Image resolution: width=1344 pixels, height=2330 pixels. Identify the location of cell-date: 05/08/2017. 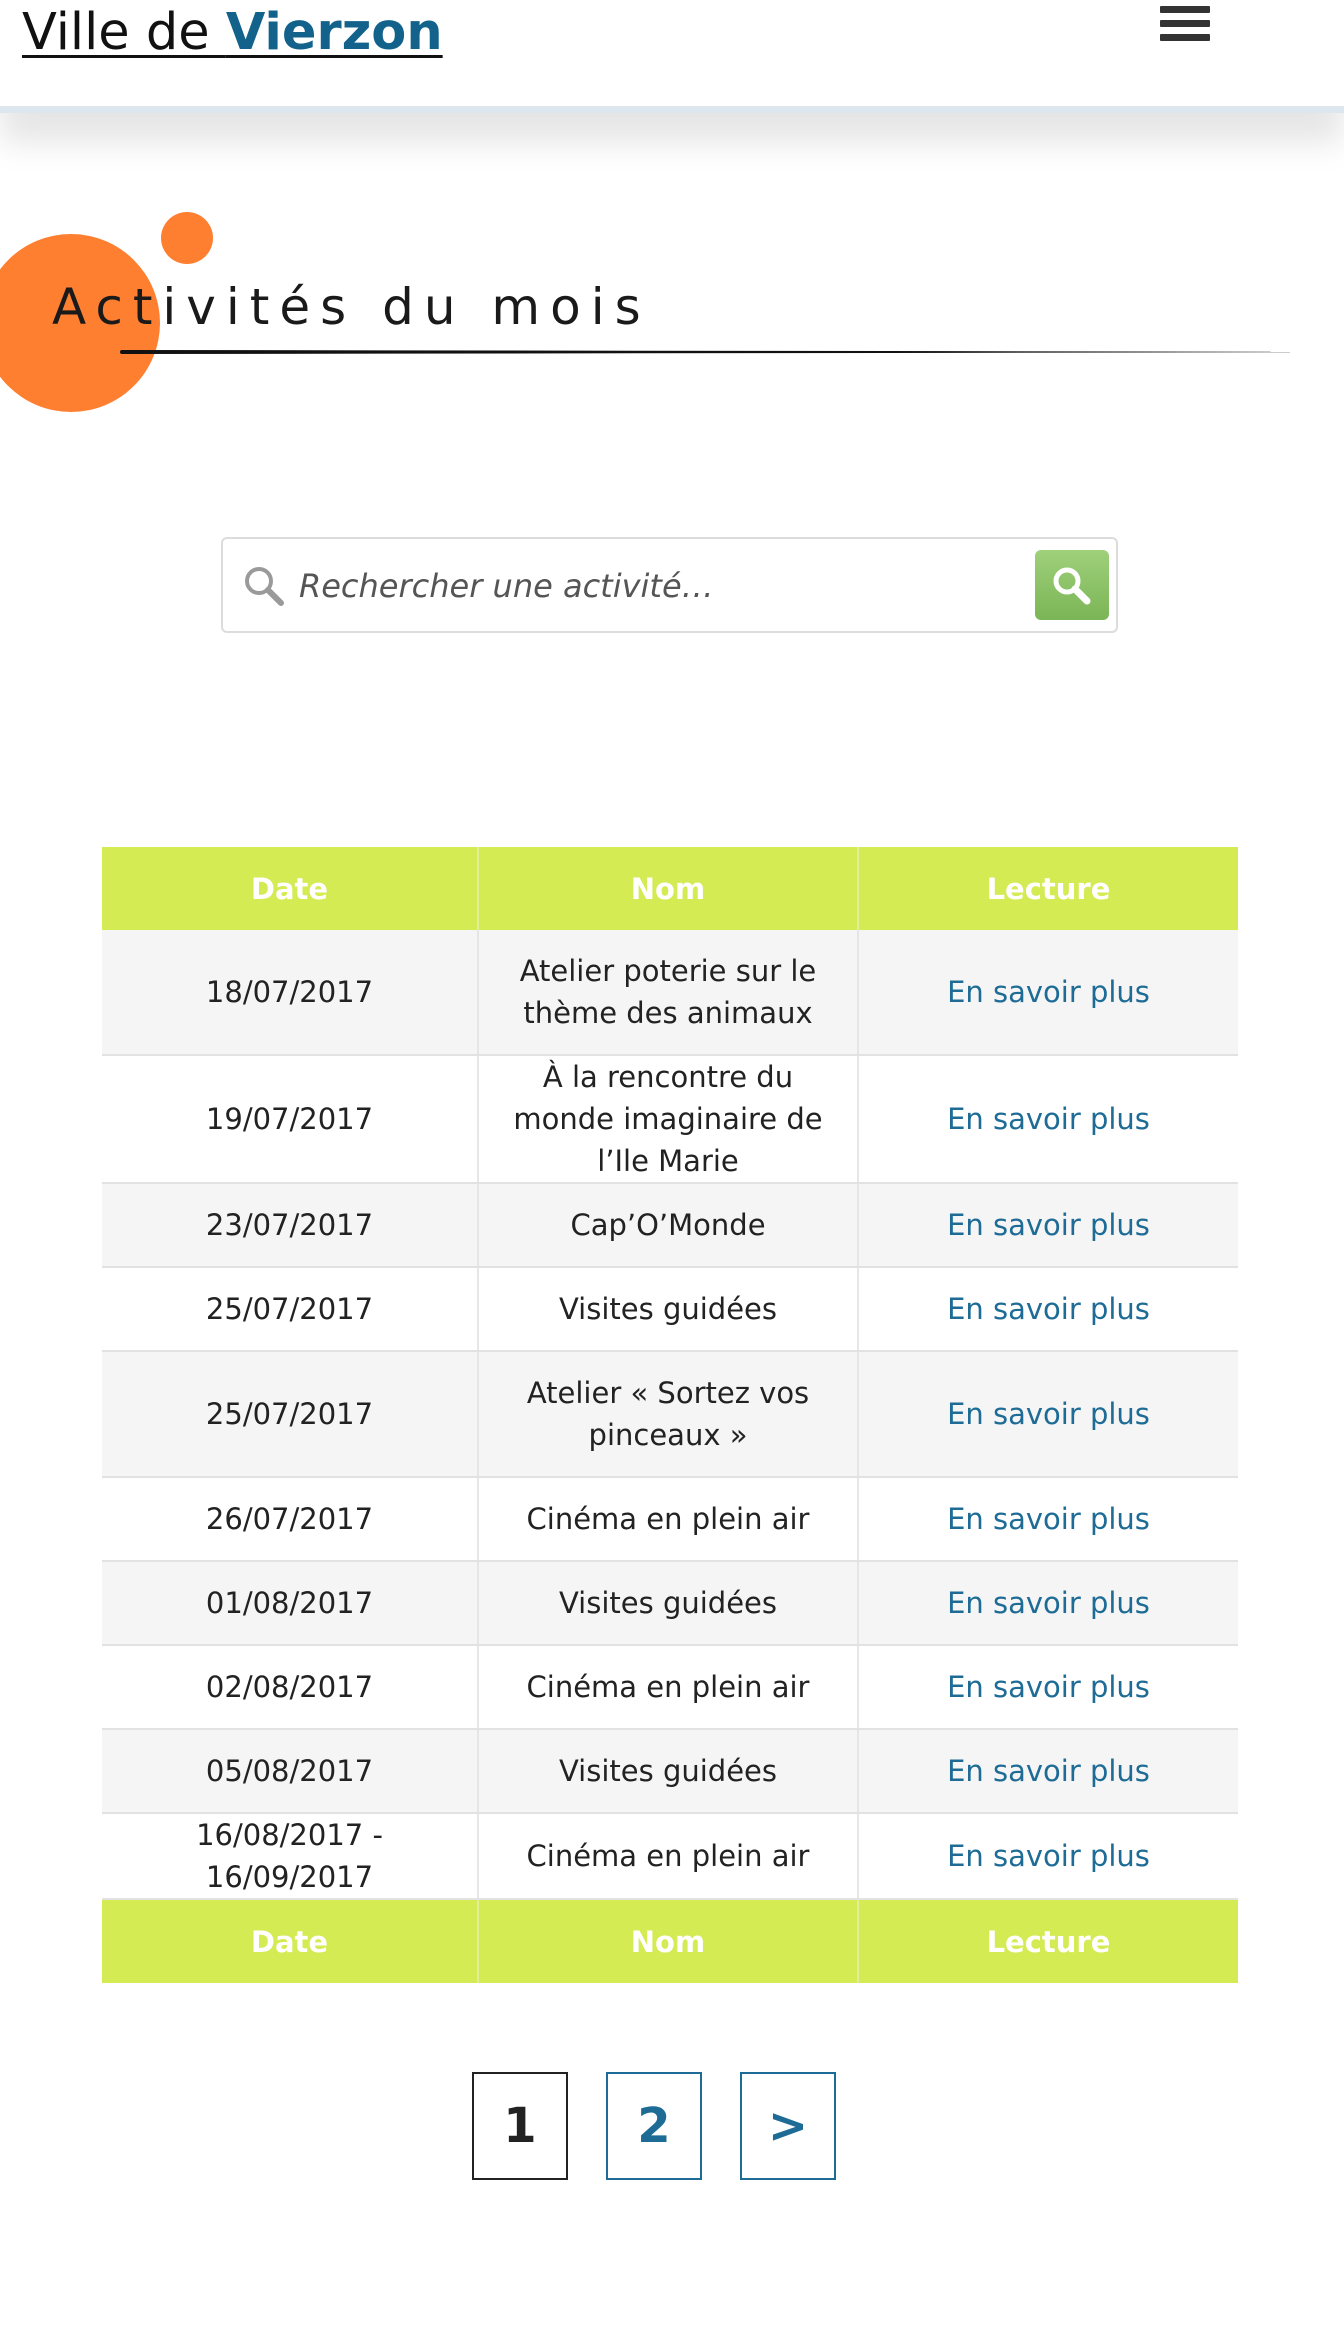
(290, 1771).